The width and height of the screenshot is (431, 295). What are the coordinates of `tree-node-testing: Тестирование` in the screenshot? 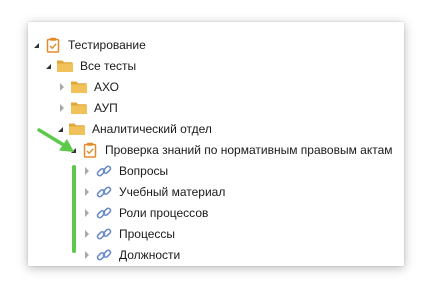 It's located at (90, 44).